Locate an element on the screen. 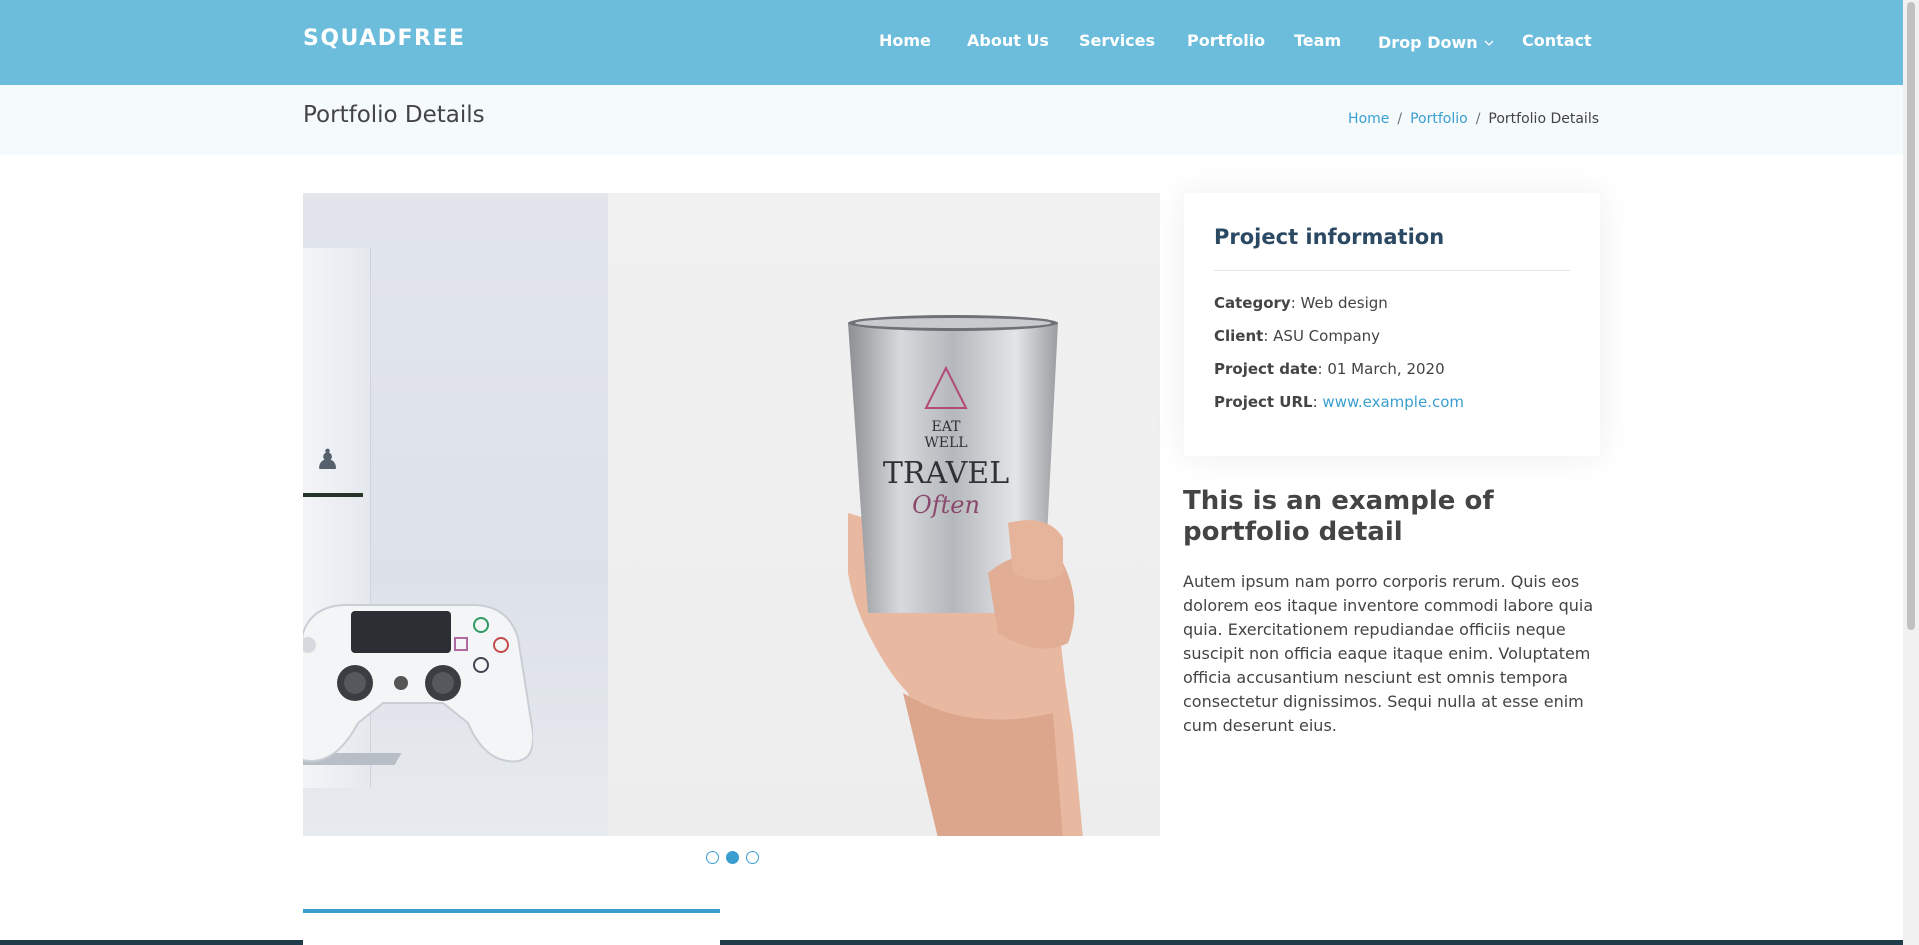 Image resolution: width=1919 pixels, height=945 pixels. slide-console-image: ♟ is located at coordinates (455, 514).